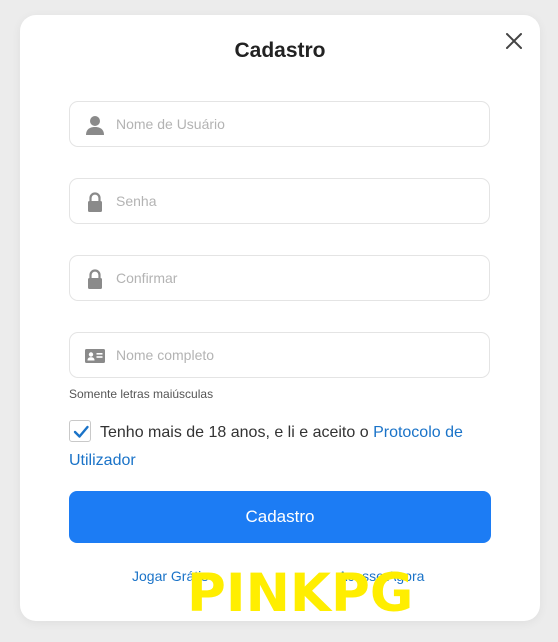 This screenshot has width=558, height=642. I want to click on fullname-field, so click(279, 355).